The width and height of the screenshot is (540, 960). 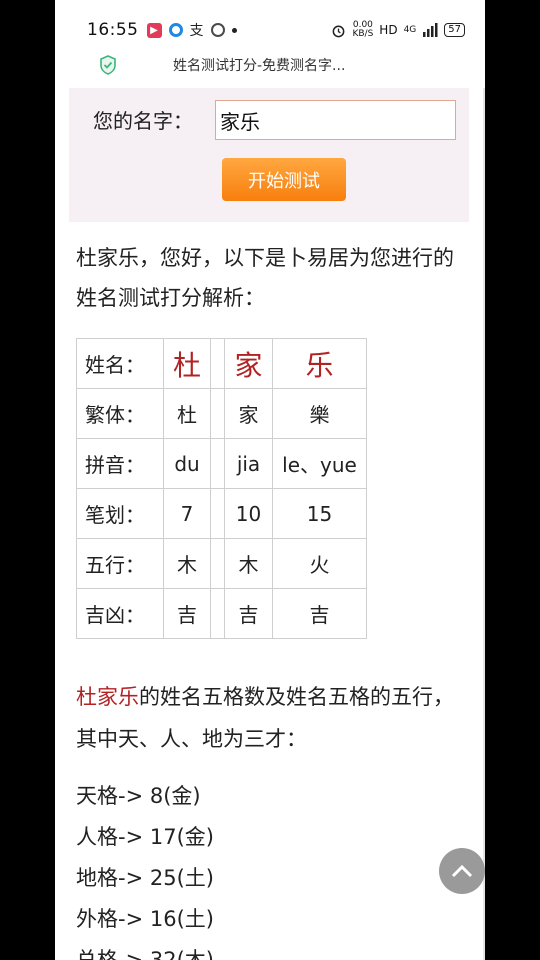 I want to click on video-app-icon: ▶, so click(x=154, y=30).